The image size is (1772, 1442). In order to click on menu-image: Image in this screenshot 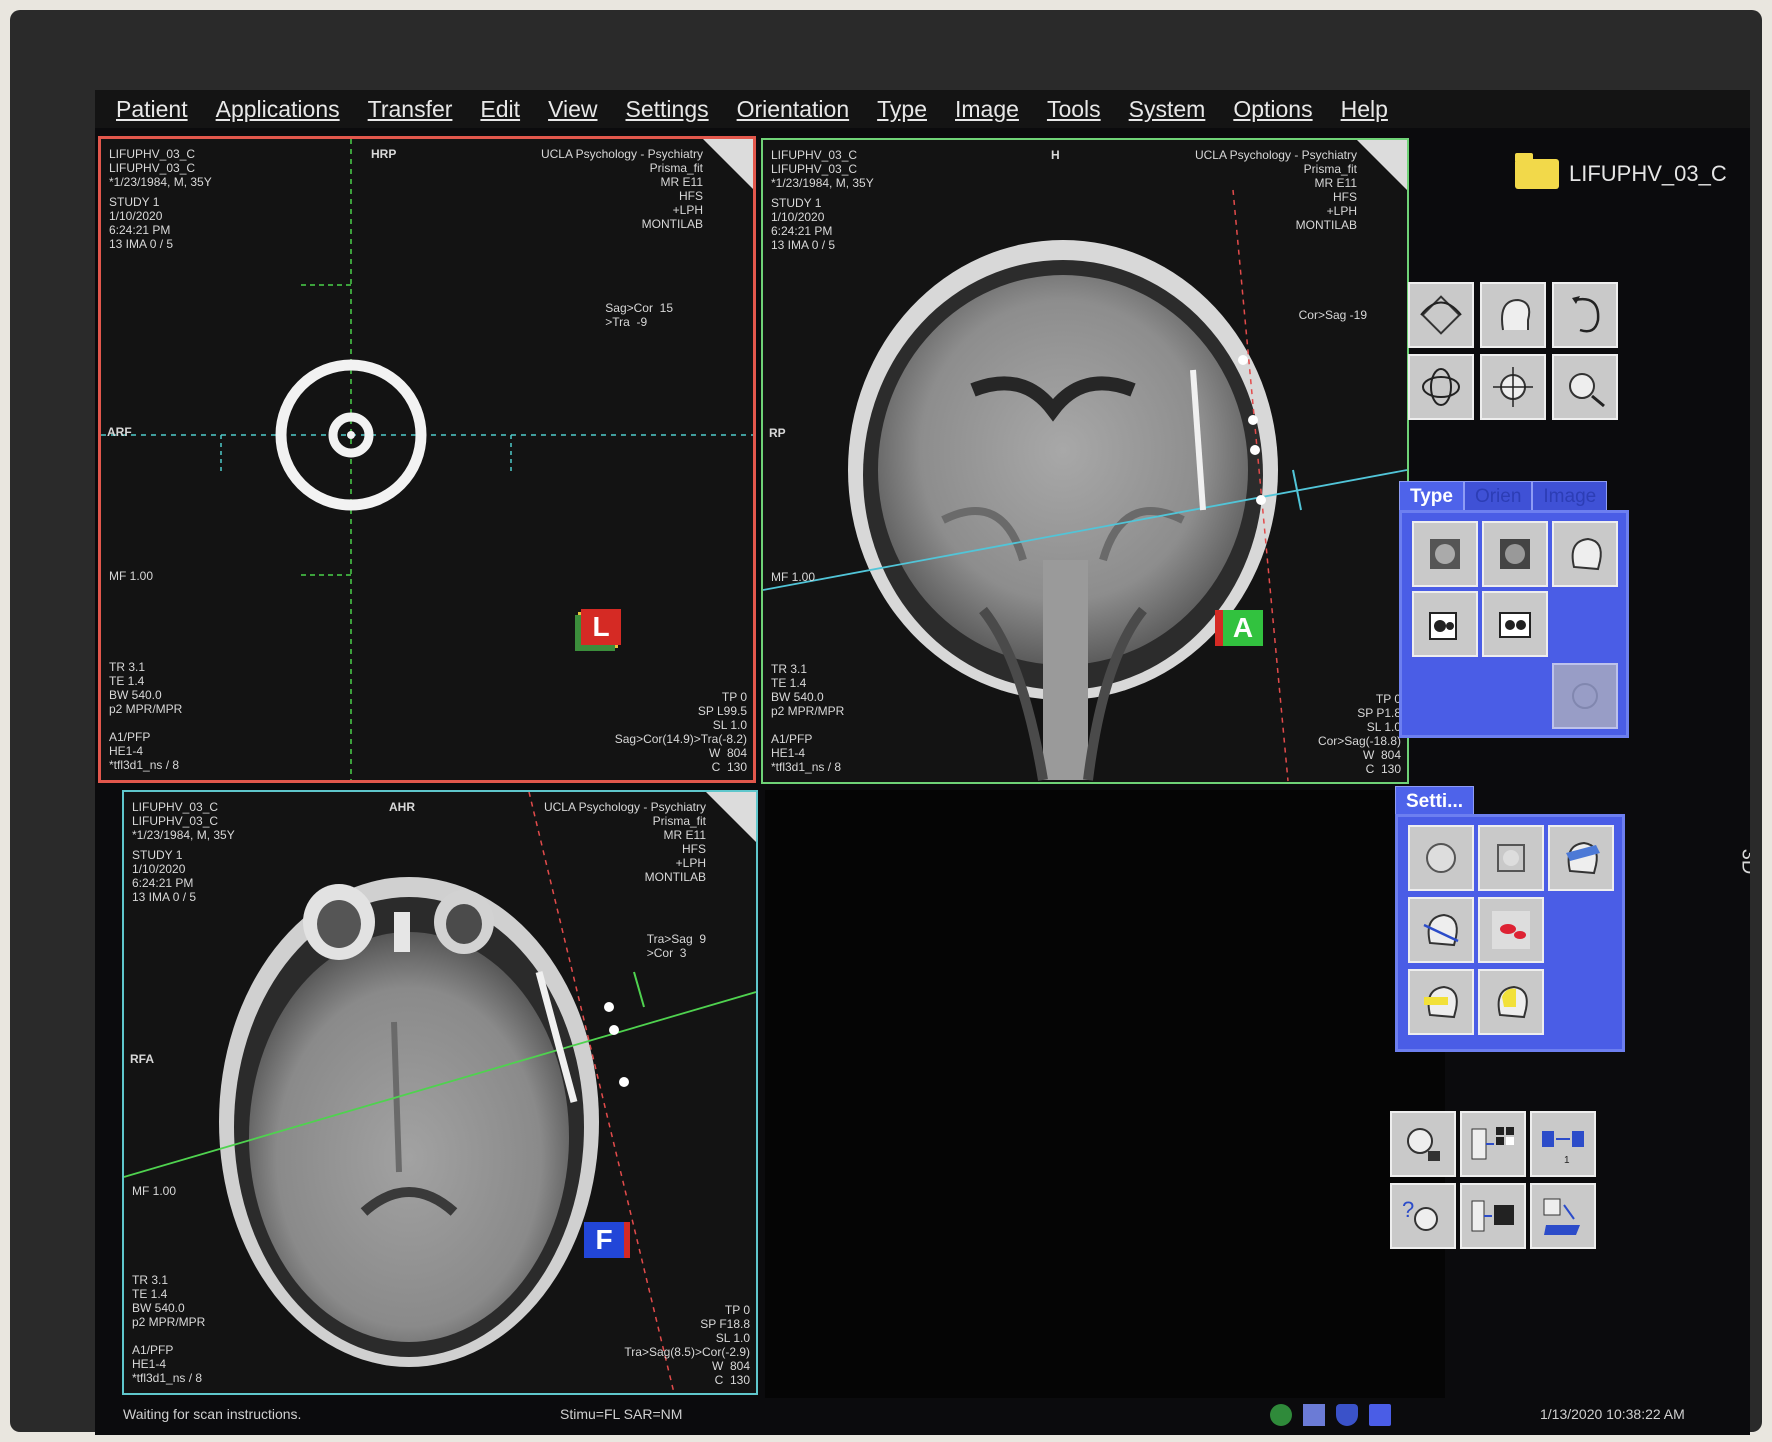, I will do `click(987, 109)`.